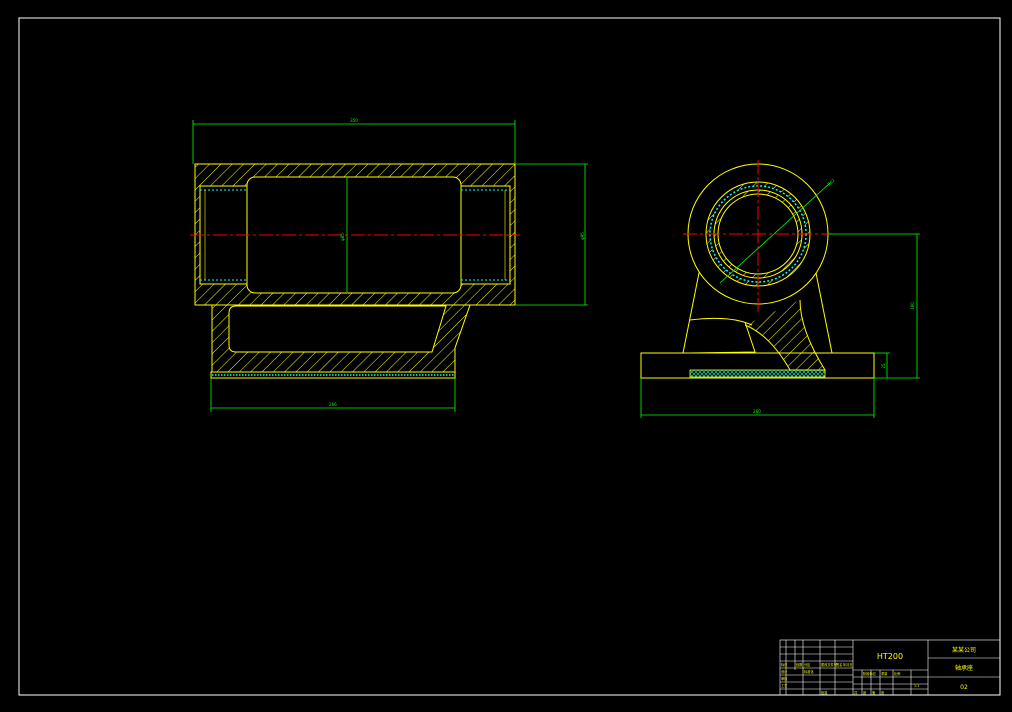  I want to click on title-block-company: 某某公司, so click(964, 650).